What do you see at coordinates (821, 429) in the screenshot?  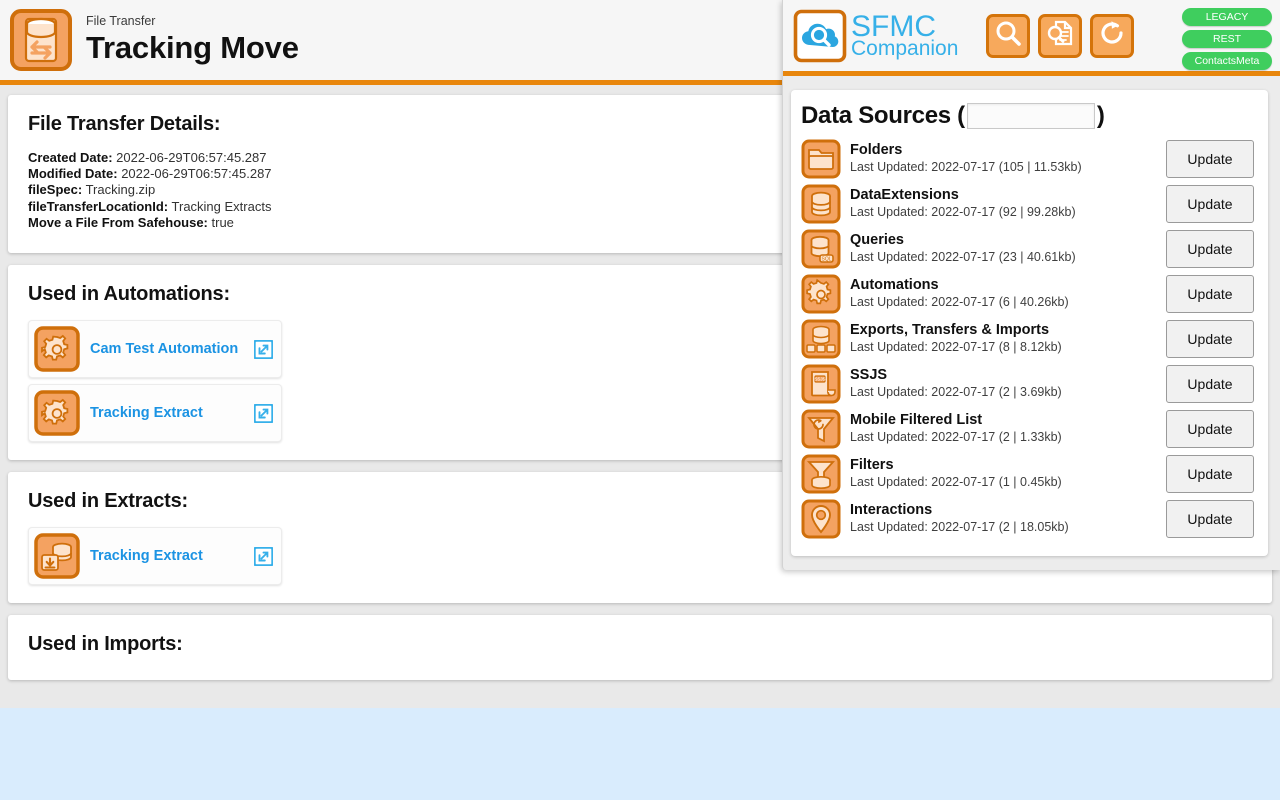 I see `mobile-filter-icon` at bounding box center [821, 429].